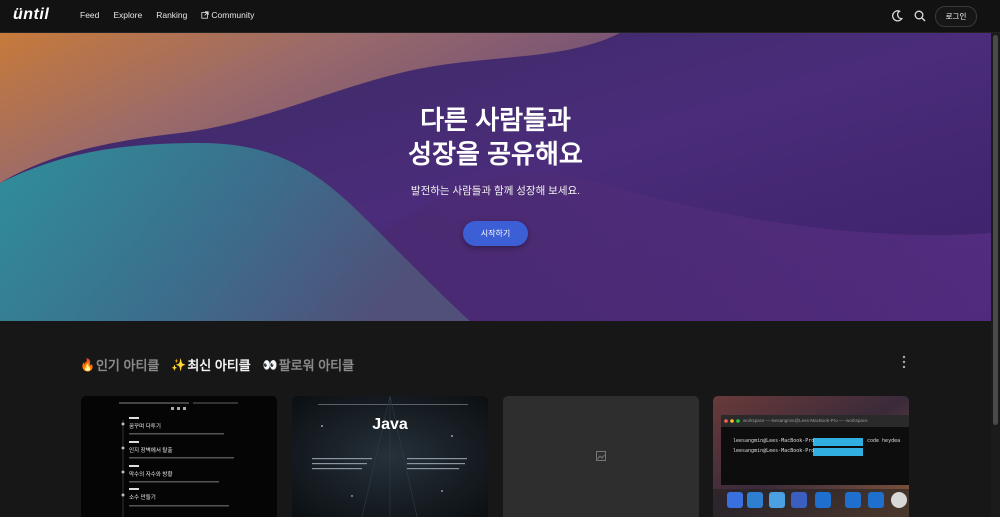 This screenshot has width=1000, height=517. What do you see at coordinates (205, 15) in the screenshot?
I see `external-link-icon` at bounding box center [205, 15].